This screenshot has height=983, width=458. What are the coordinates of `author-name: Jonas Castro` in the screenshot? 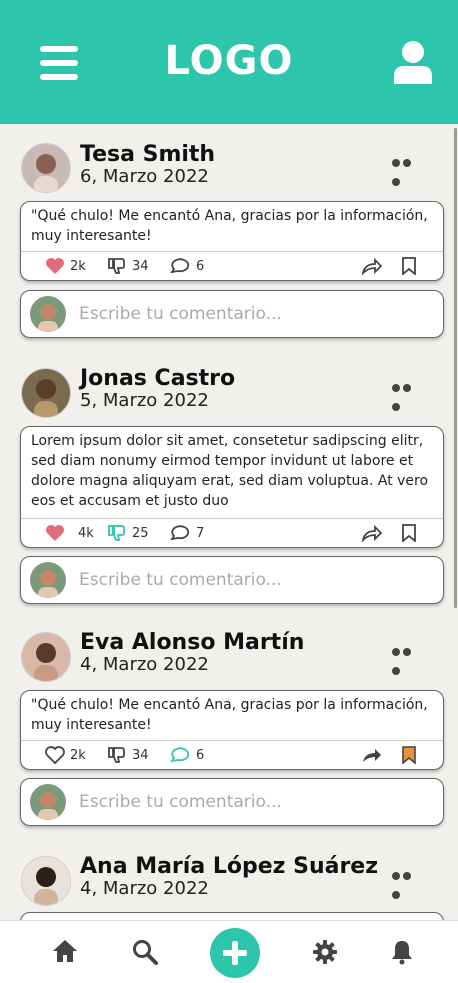 It's located at (157, 378).